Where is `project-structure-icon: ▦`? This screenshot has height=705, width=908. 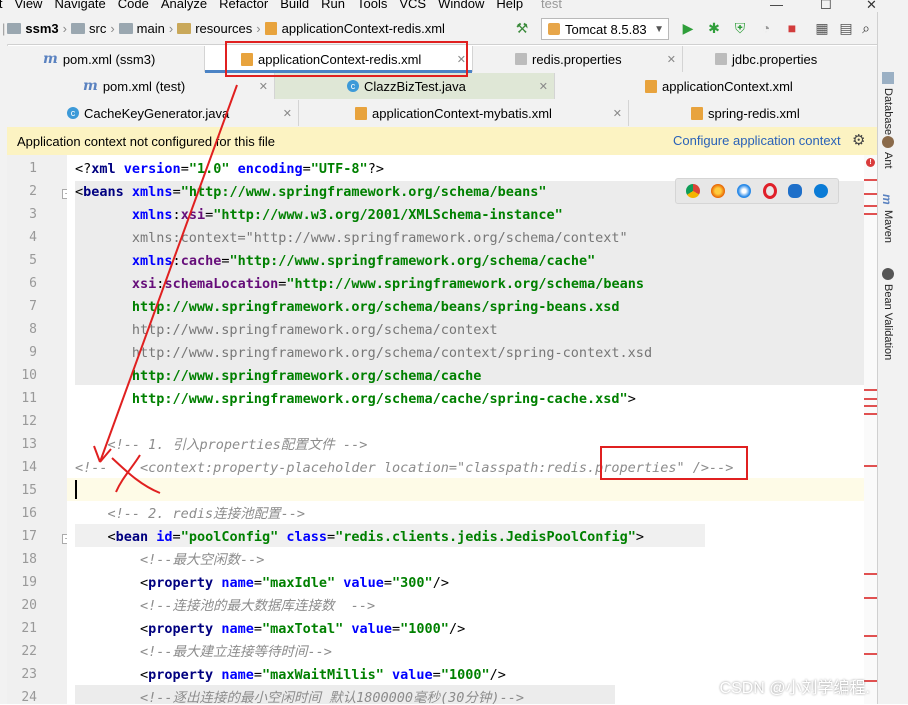
project-structure-icon: ▦ is located at coordinates (822, 28).